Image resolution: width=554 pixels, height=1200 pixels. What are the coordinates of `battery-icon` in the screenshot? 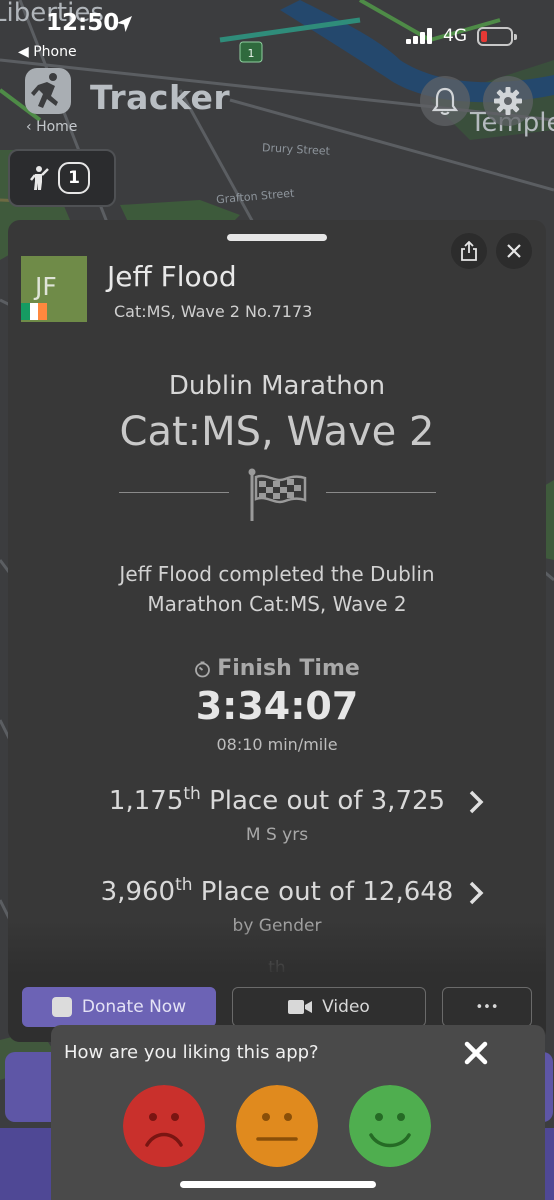 It's located at (497, 36).